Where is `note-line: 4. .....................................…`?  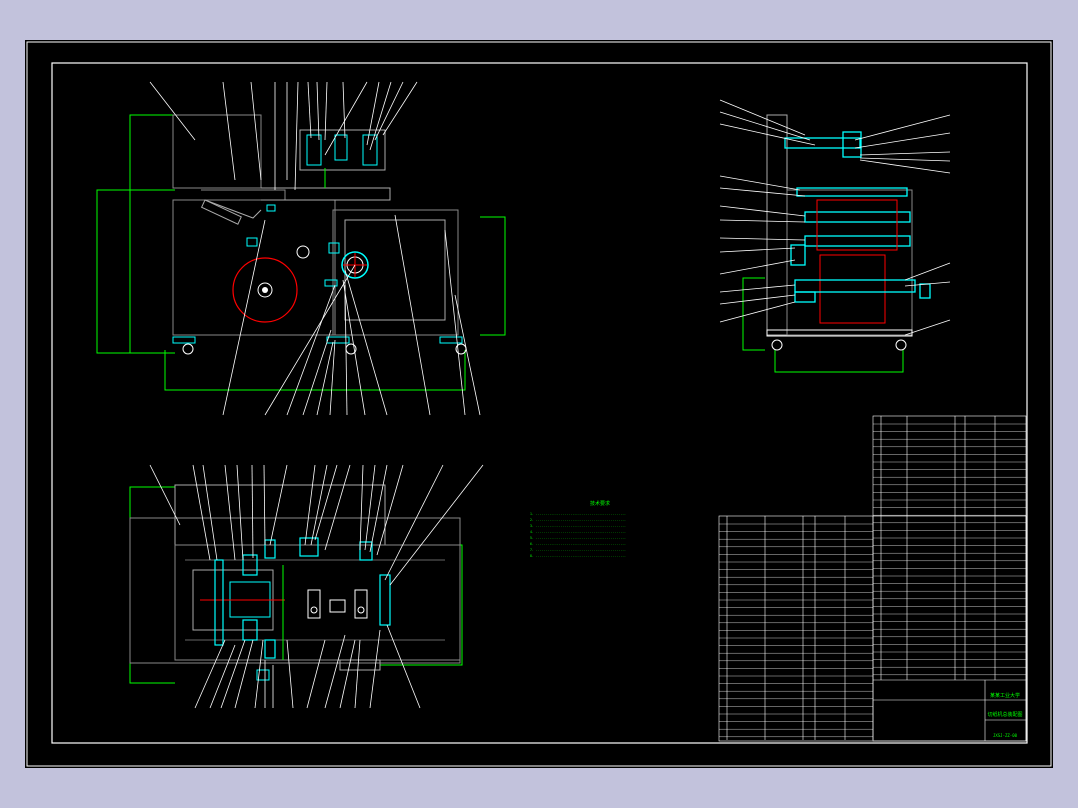 note-line: 4. .....................................… is located at coordinates (578, 532).